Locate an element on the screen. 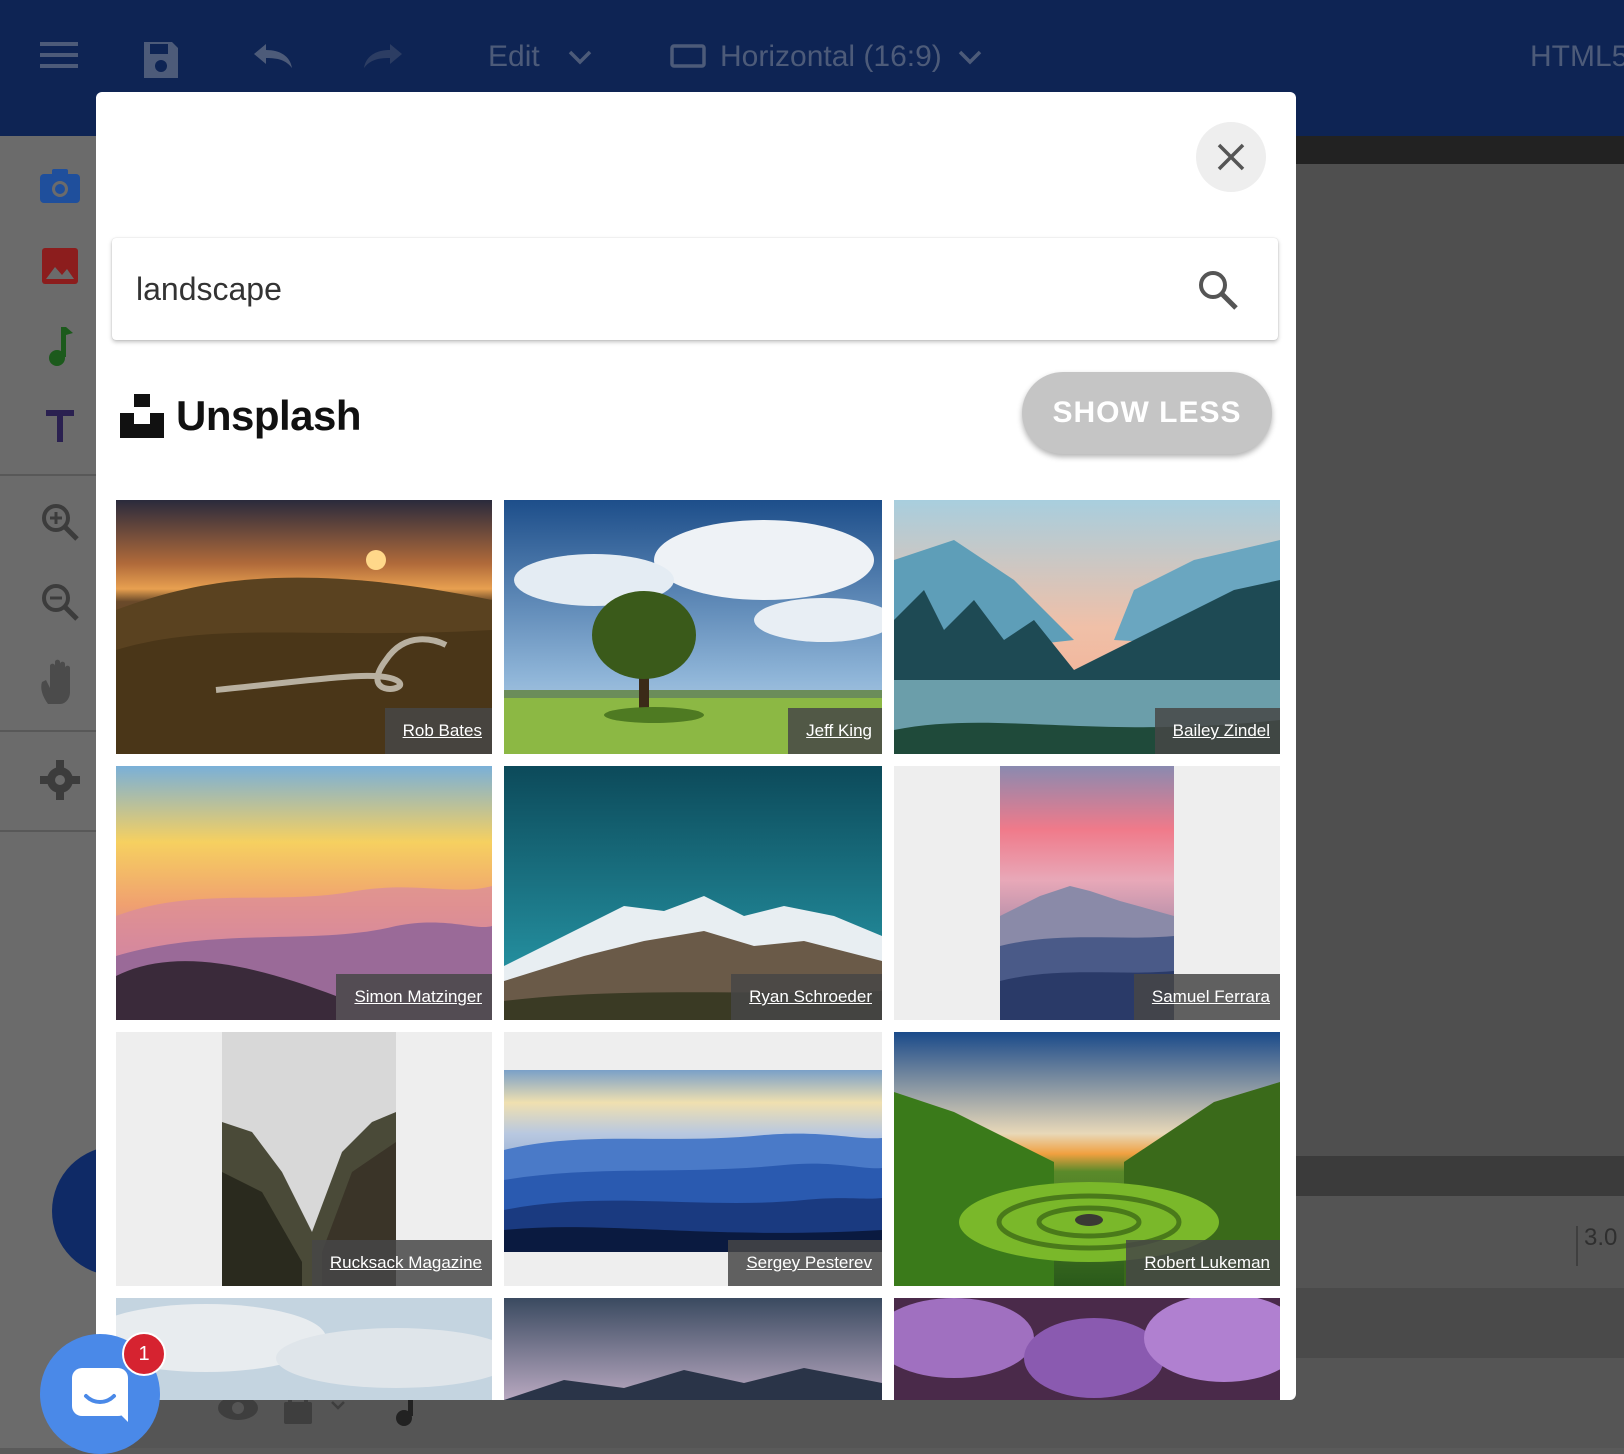 The width and height of the screenshot is (1624, 1454). show-less-button: SHOW LESS is located at coordinates (1147, 413).